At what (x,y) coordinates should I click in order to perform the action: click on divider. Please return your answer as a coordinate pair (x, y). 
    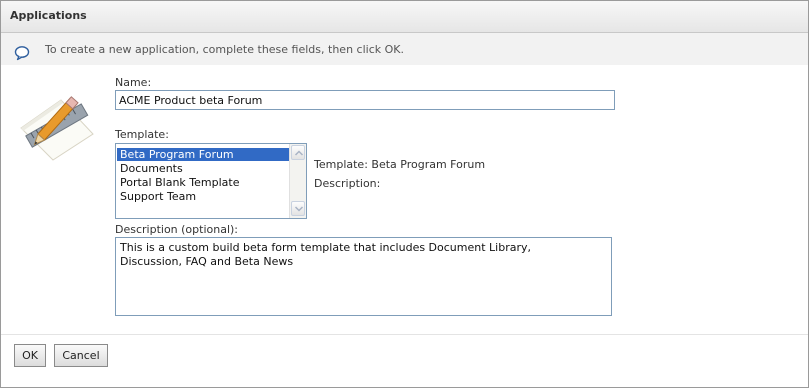
    Looking at the image, I should click on (404, 334).